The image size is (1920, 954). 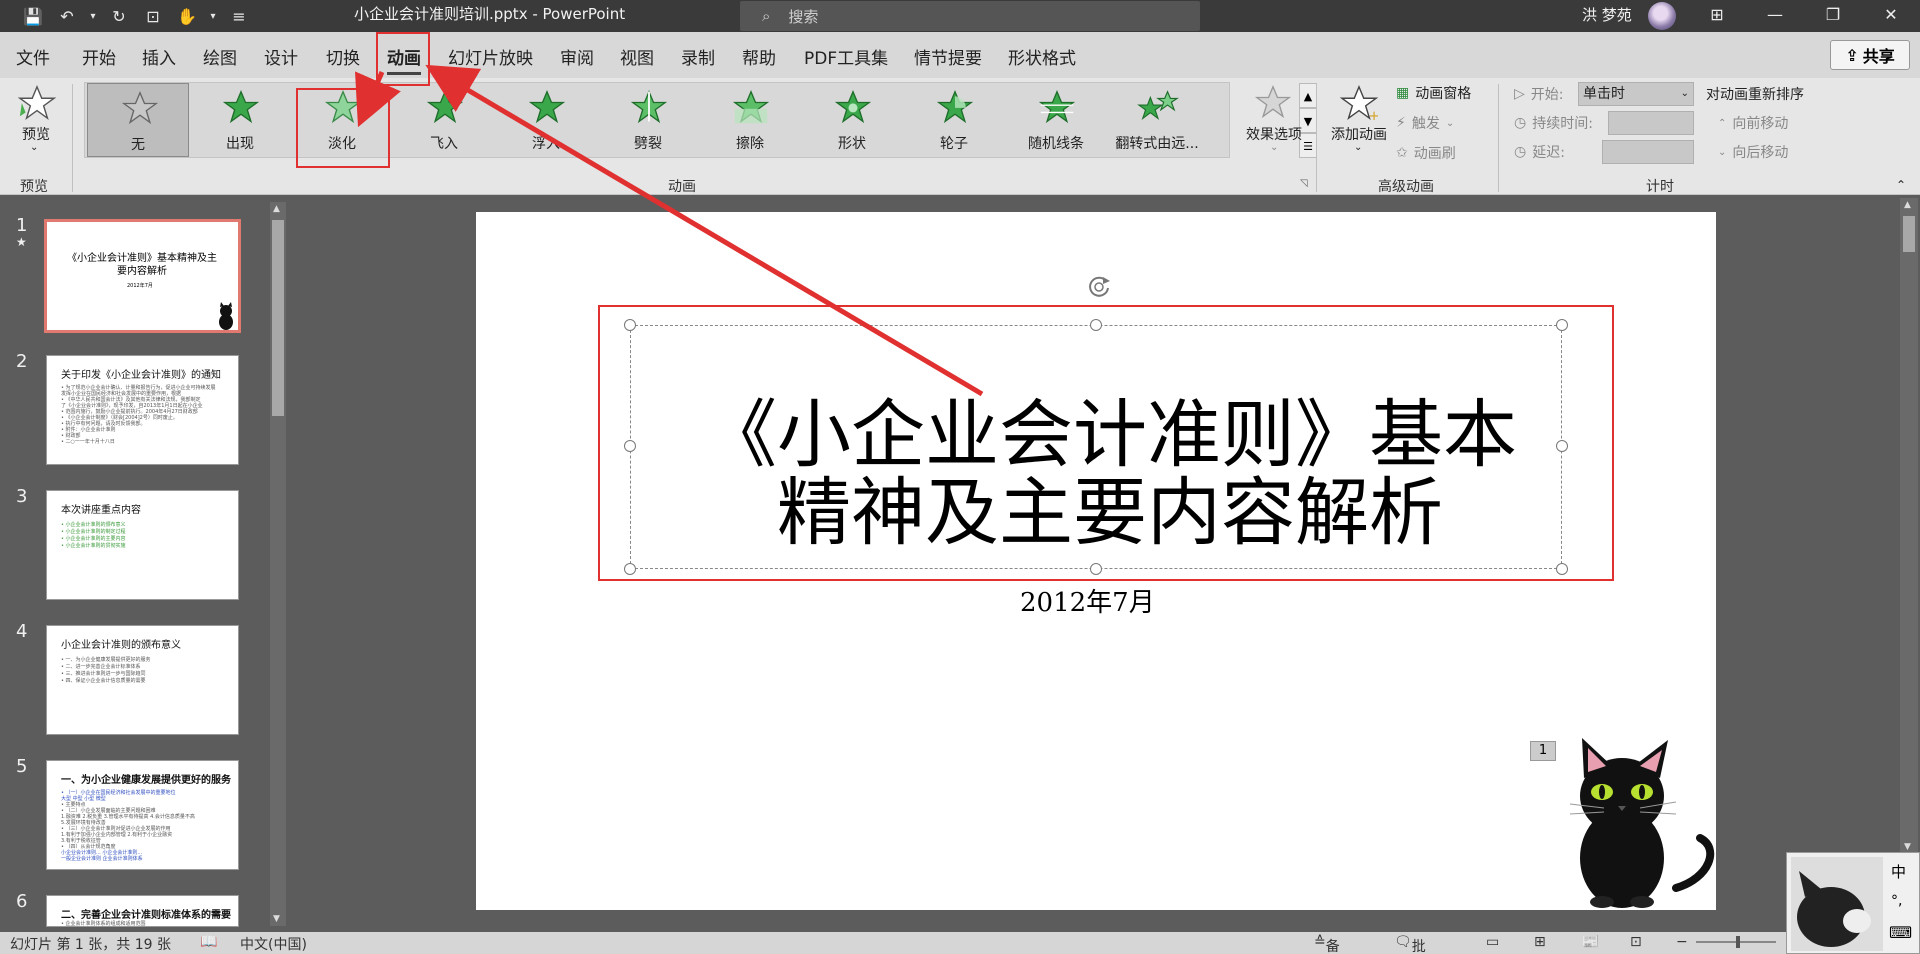 What do you see at coordinates (1900, 932) in the screenshot?
I see `ime-keyboard-icon: ⌨` at bounding box center [1900, 932].